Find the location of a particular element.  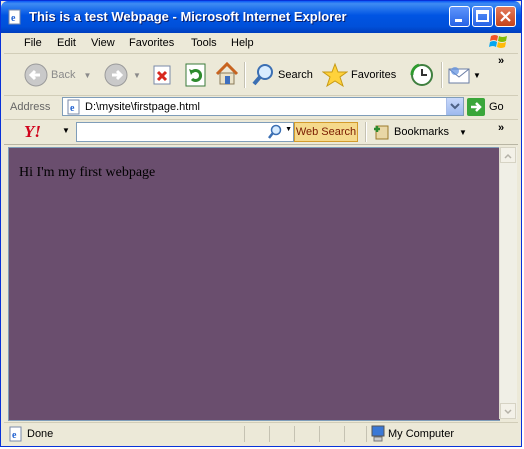

back-button: Back ▼ is located at coordinates (57, 75).